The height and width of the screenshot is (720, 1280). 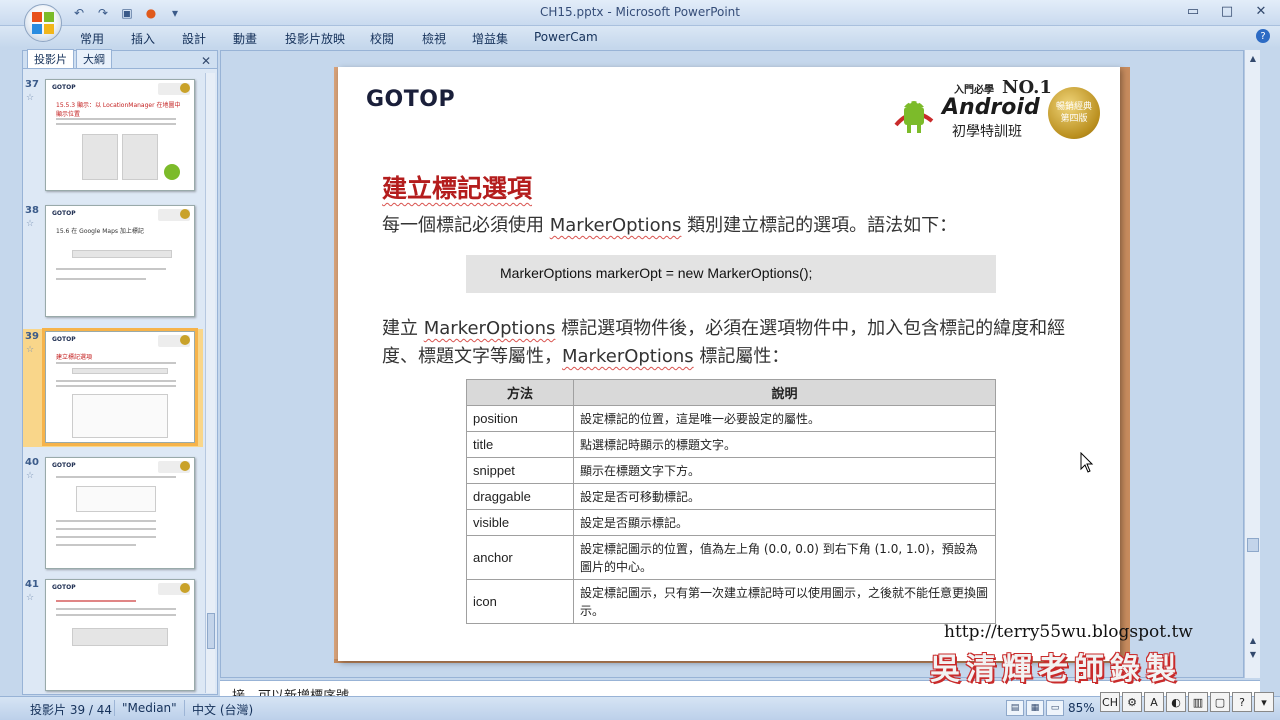 I want to click on text-run: 類別建立標記的選項。語法如下：, so click(x=819, y=225).